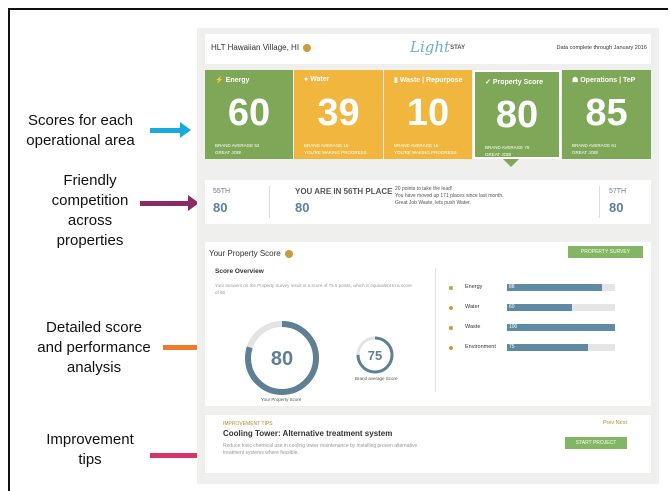 This screenshot has height=491, width=670. What do you see at coordinates (219, 80) in the screenshot?
I see `bolt-icon: ⚡` at bounding box center [219, 80].